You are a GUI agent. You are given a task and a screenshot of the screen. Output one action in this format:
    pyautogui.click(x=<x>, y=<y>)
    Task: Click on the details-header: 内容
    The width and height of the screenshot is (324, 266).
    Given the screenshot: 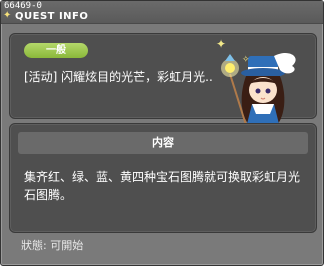 What is the action you would take?
    pyautogui.click(x=163, y=143)
    